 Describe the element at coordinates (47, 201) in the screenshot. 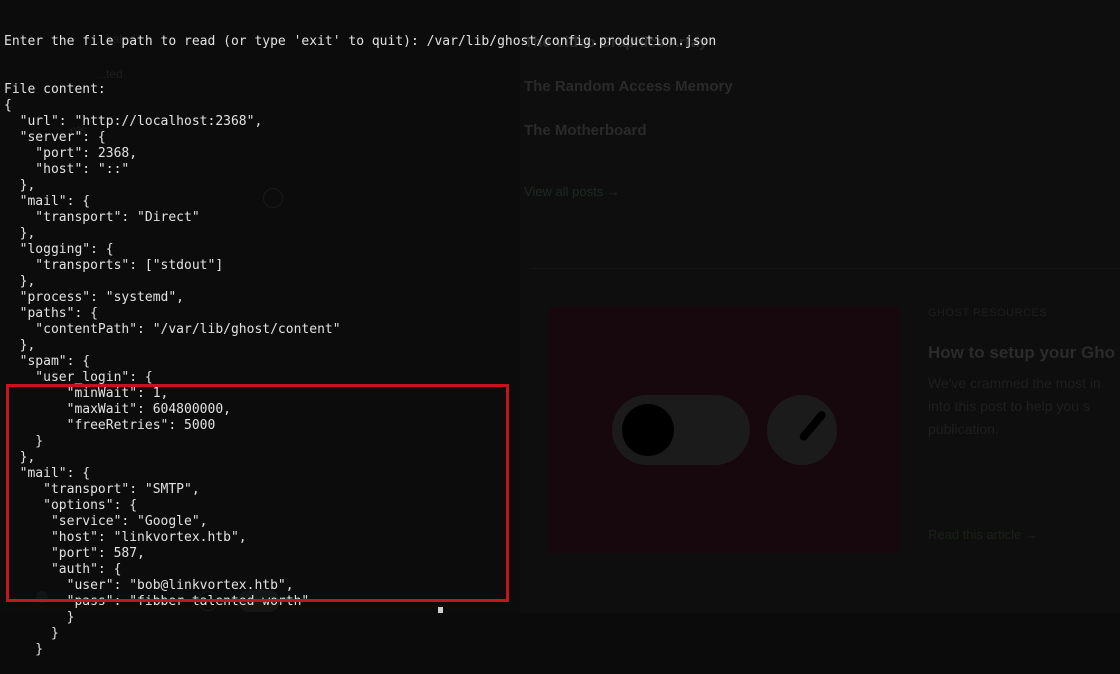

I see `terminal-line: "mail": {` at that location.